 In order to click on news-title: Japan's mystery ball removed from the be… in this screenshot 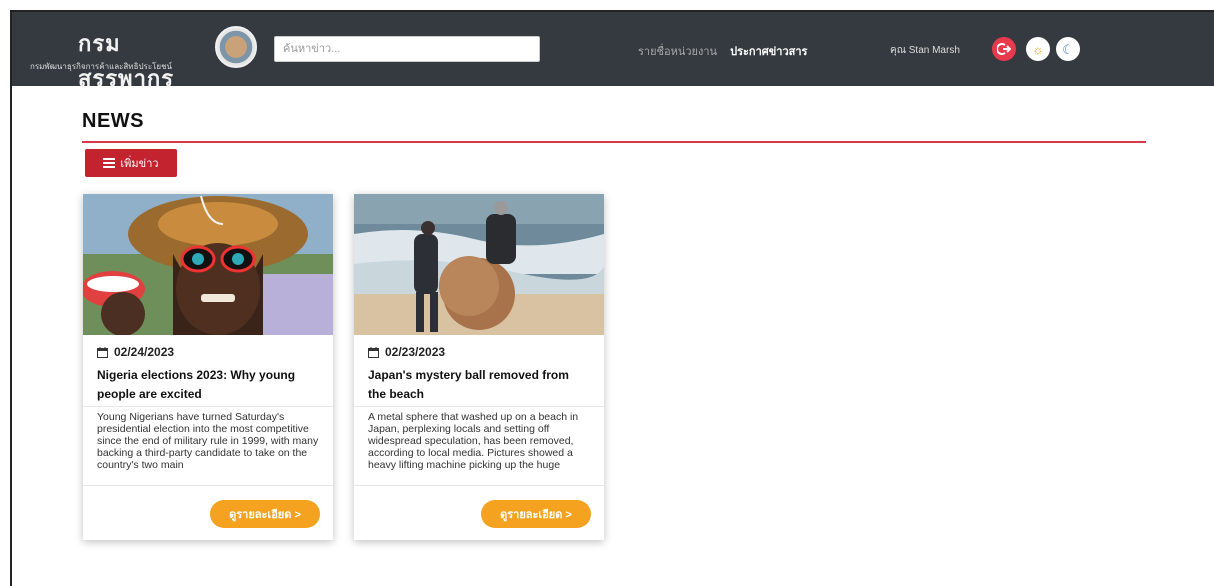, I will do `click(468, 384)`.